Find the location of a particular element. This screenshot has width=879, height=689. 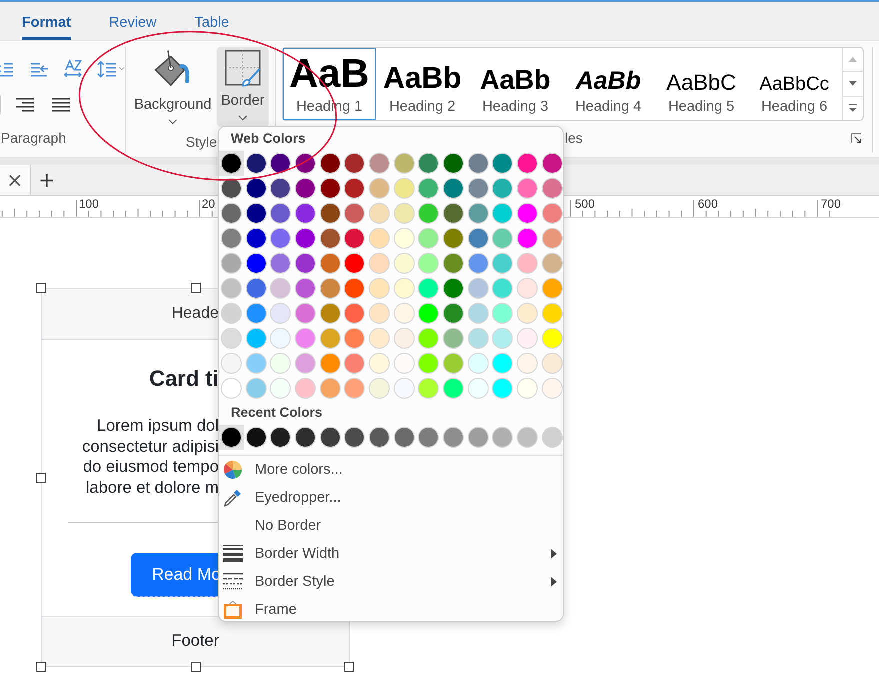

up-triangle-icon is located at coordinates (853, 59).